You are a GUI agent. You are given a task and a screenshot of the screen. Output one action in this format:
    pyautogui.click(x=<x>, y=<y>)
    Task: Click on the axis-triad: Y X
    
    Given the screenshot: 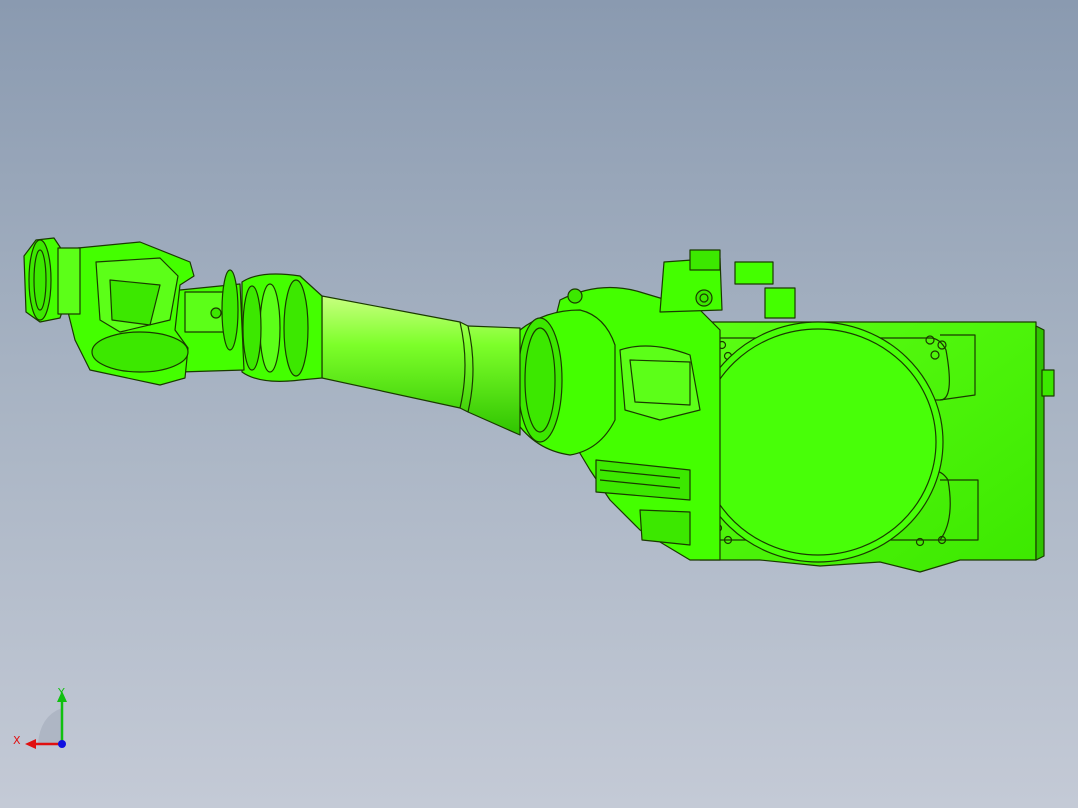 What is the action you would take?
    pyautogui.click(x=40, y=717)
    